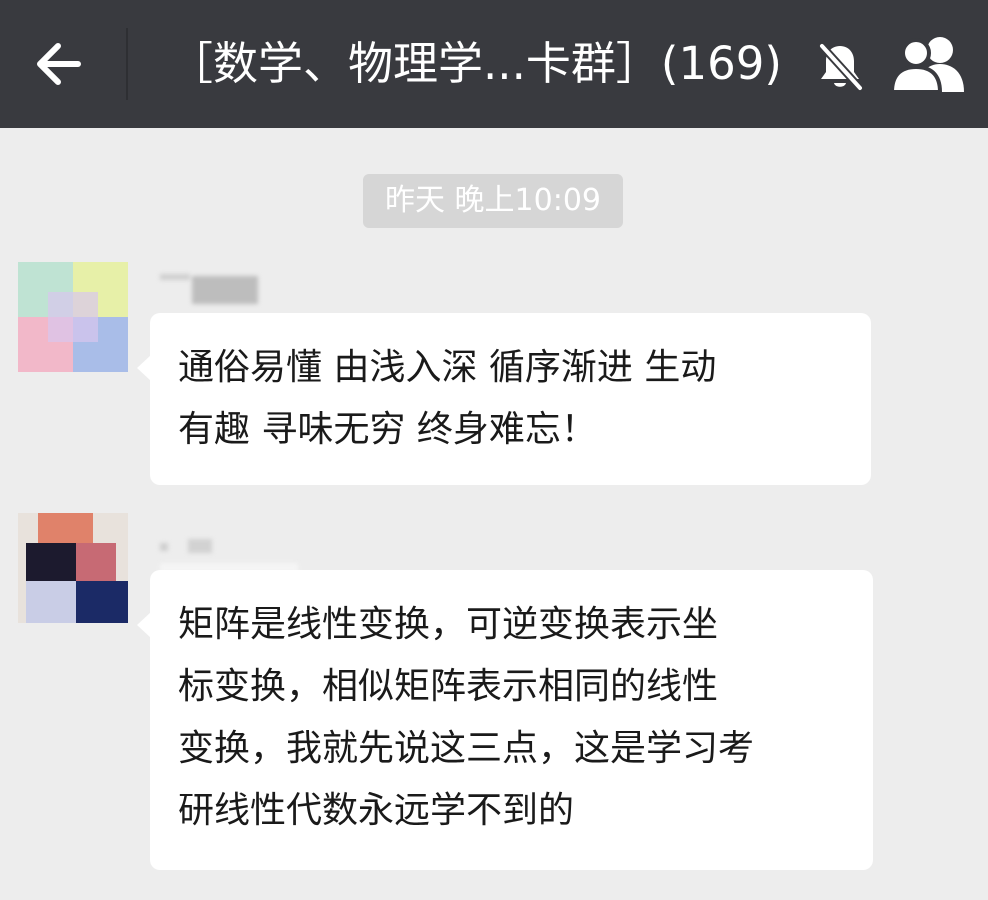 This screenshot has height=900, width=988. Describe the element at coordinates (448, 624) in the screenshot. I see `message-text-line: 矩阵是线性变换，可逆变换表示坐` at that location.